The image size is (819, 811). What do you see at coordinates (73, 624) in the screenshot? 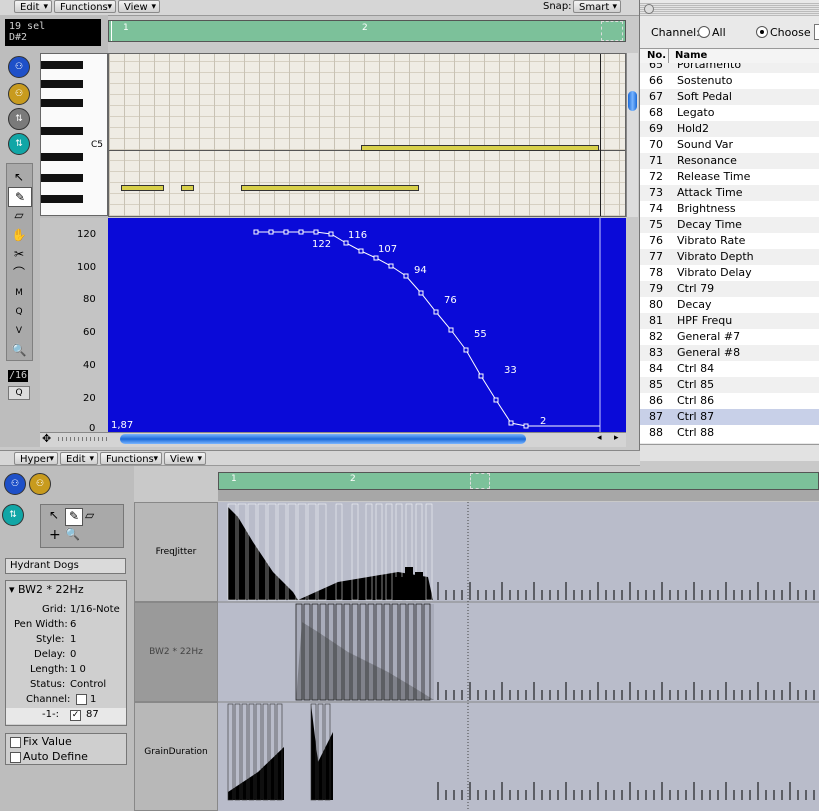
I see `pen-width-value: 6` at bounding box center [73, 624].